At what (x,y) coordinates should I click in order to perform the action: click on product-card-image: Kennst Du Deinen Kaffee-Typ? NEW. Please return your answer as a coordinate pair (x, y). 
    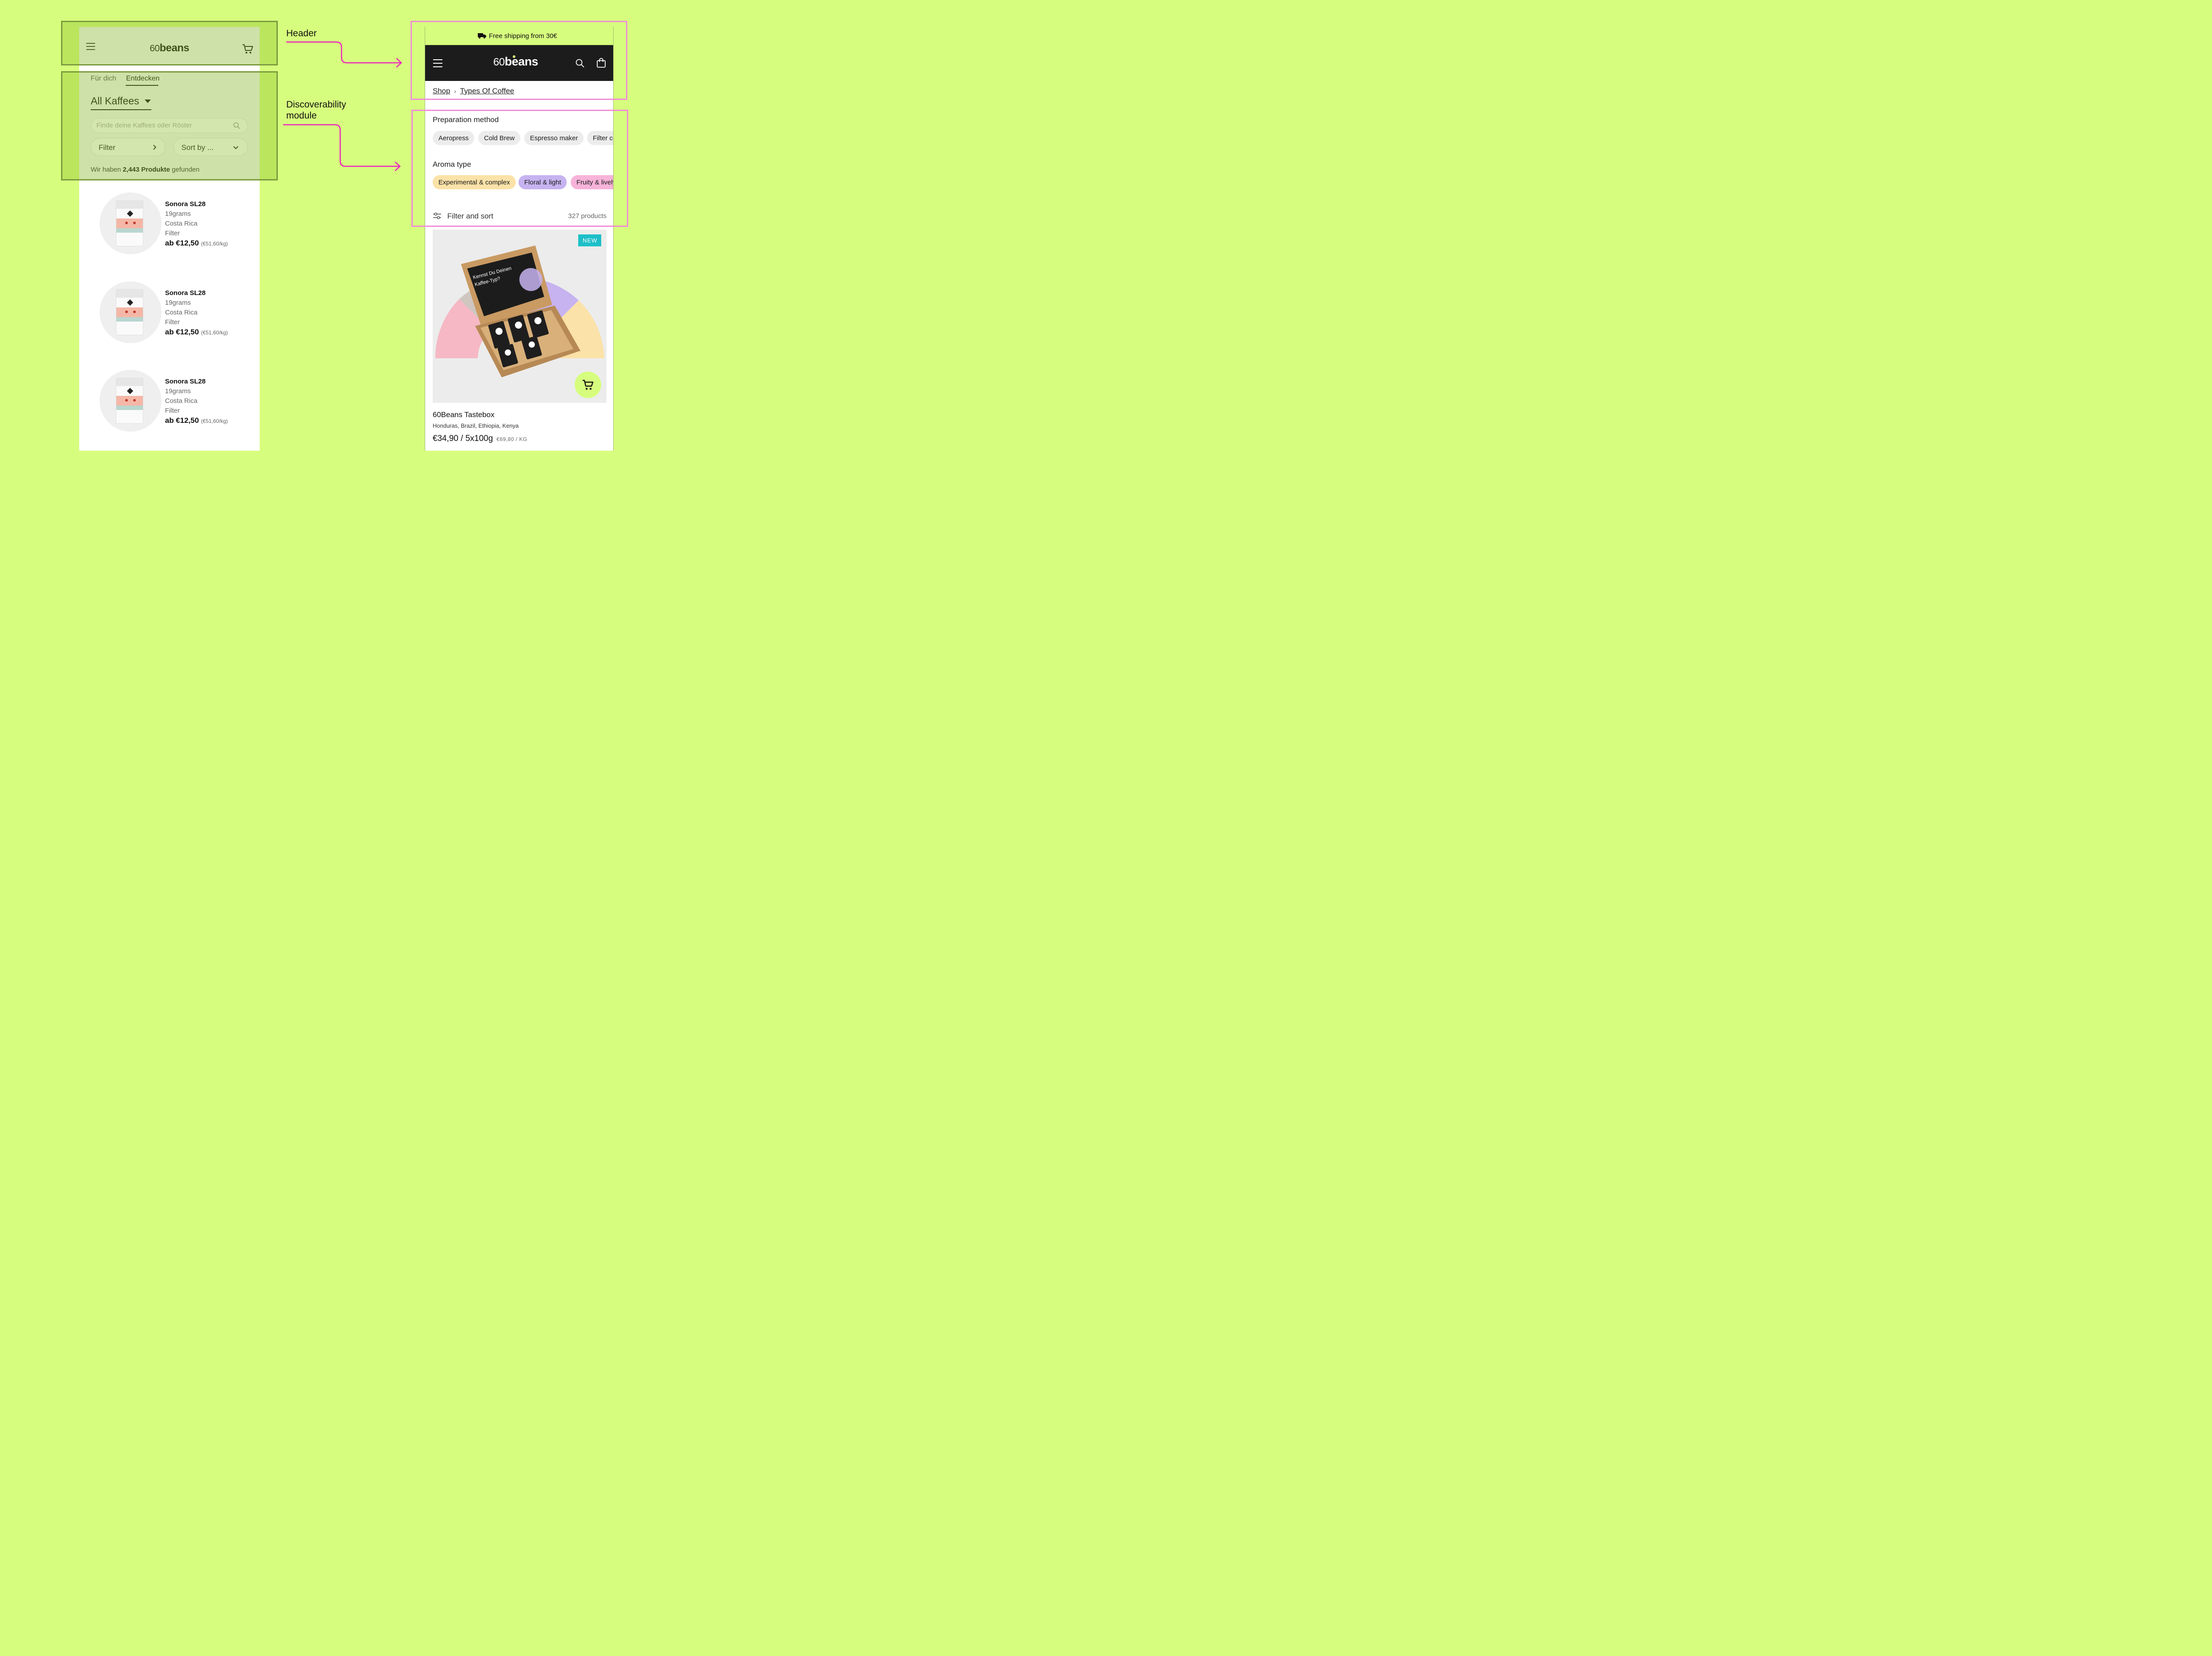
    Looking at the image, I should click on (520, 316).